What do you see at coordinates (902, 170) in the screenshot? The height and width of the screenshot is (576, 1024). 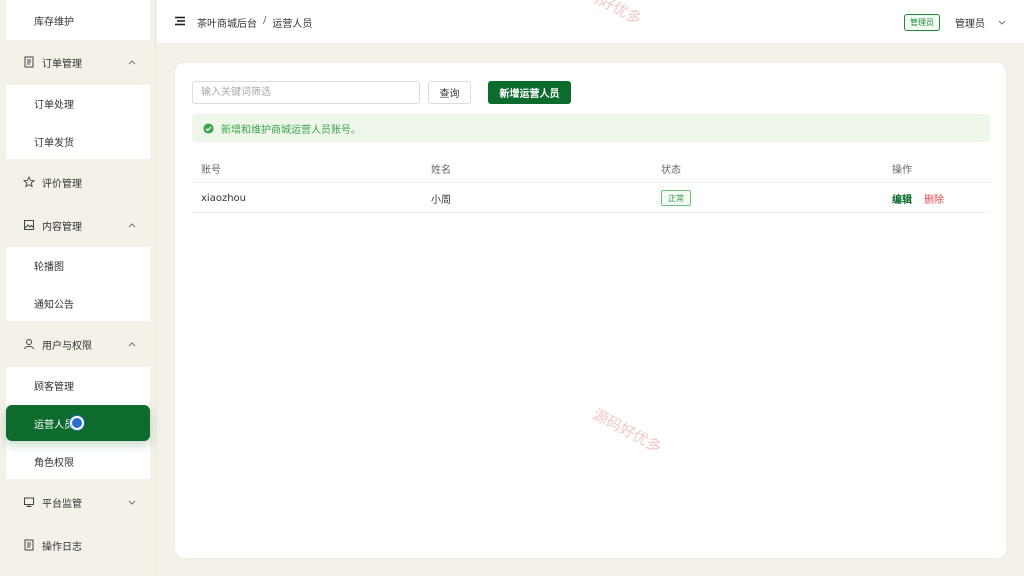 I see `column-header-actions: 操作` at bounding box center [902, 170].